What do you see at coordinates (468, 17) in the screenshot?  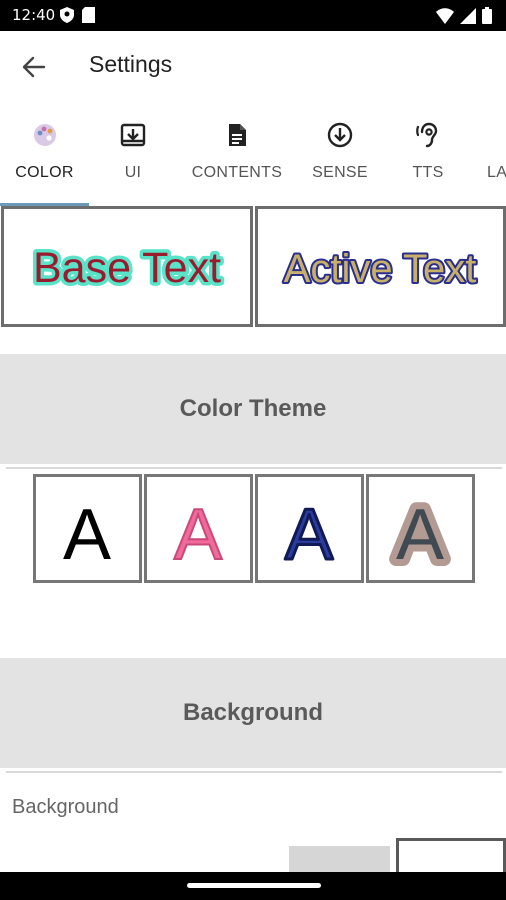 I see `signal-icon` at bounding box center [468, 17].